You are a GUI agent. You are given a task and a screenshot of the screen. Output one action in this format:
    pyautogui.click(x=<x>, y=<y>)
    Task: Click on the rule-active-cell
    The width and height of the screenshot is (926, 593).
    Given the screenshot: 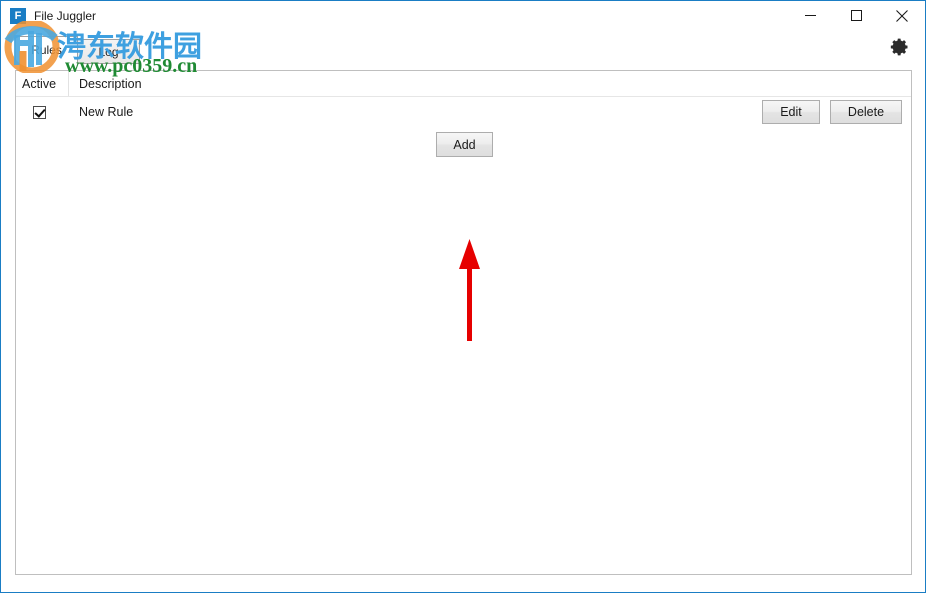 What is the action you would take?
    pyautogui.click(x=42, y=112)
    